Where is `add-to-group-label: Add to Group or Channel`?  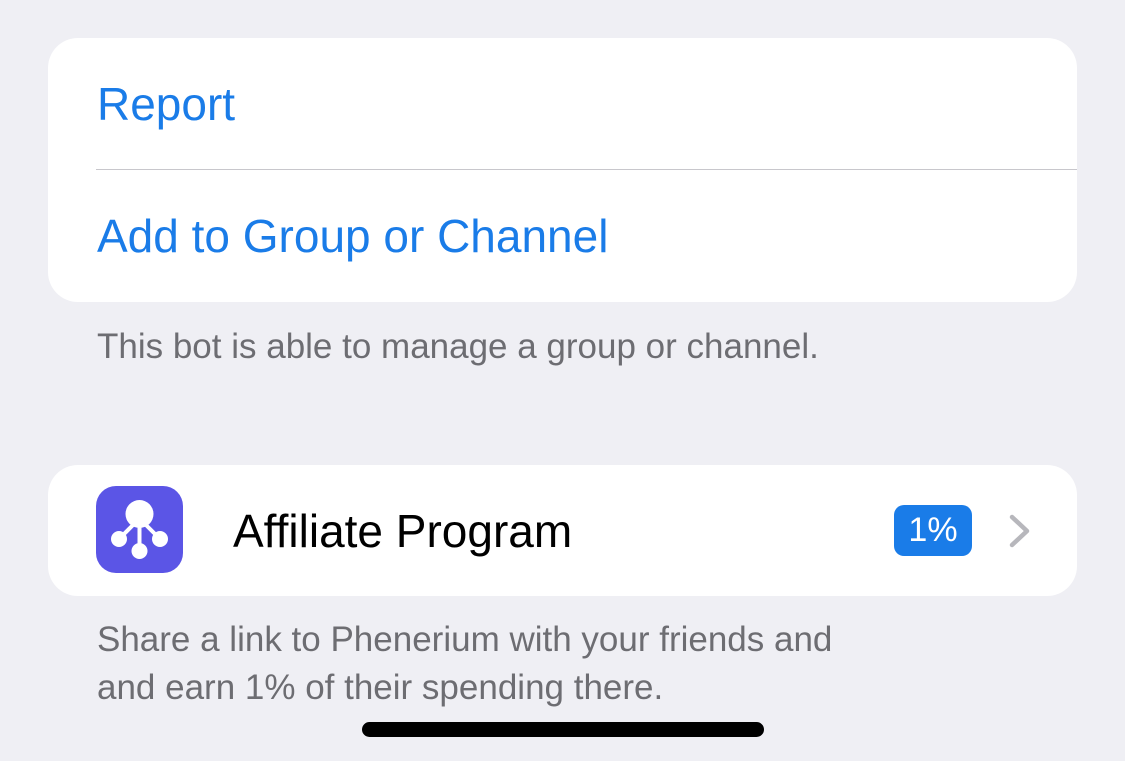 add-to-group-label: Add to Group or Channel is located at coordinates (353, 235).